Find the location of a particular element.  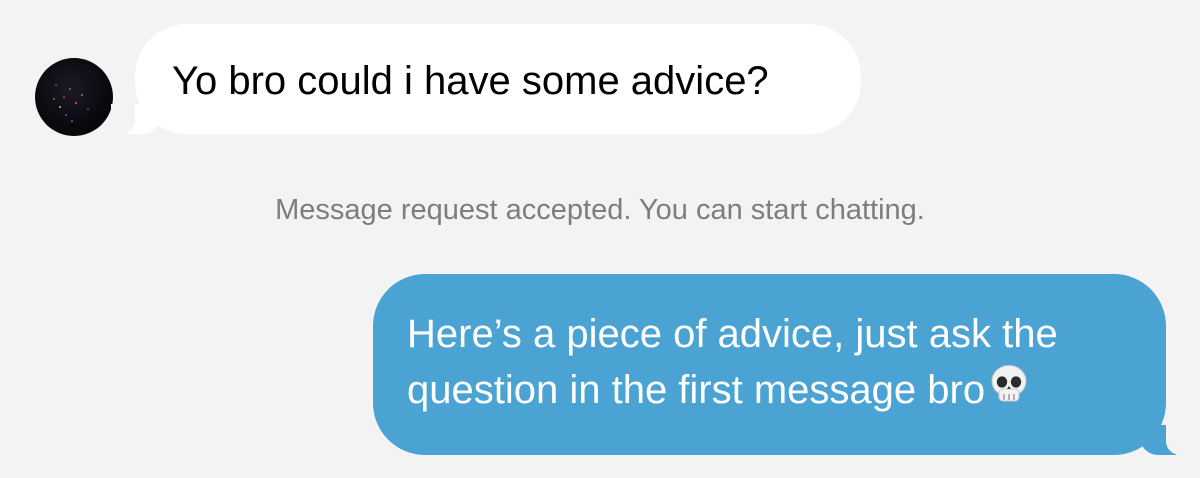

incoming-message-bubble: Yo bro could i have some advice? is located at coordinates (486, 79).